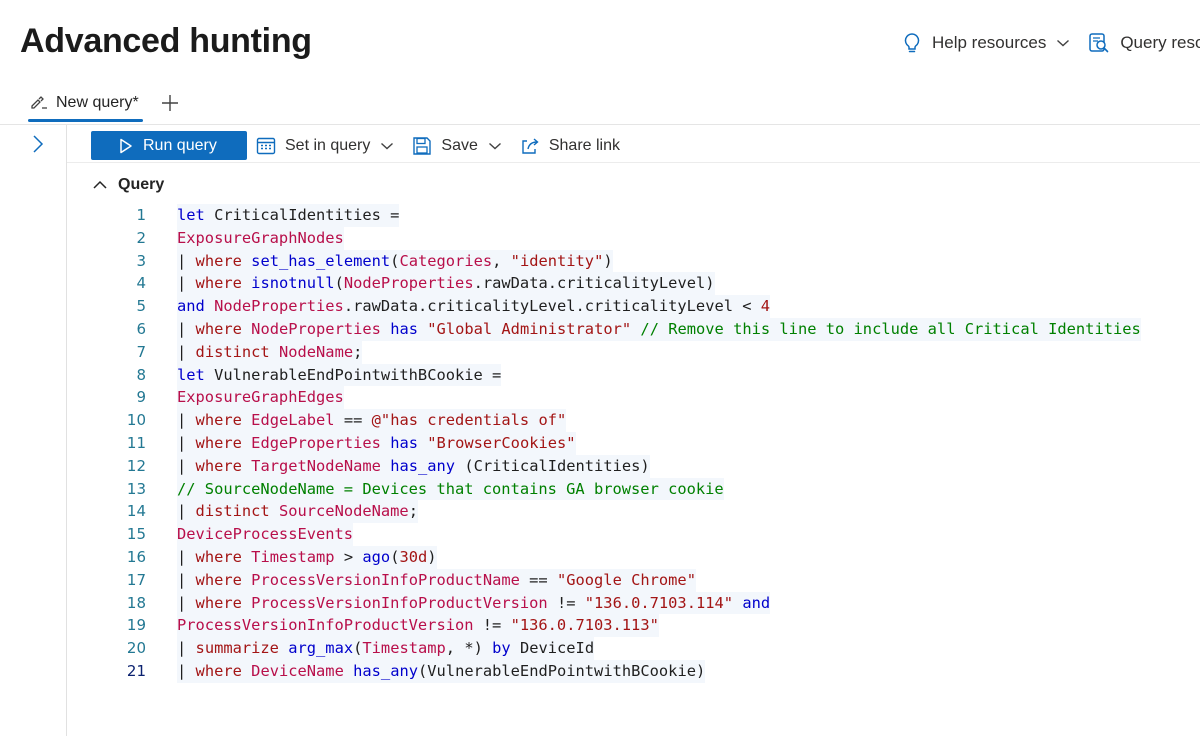 This screenshot has width=1200, height=736. Describe the element at coordinates (633, 162) in the screenshot. I see `toolbar-divider` at that location.